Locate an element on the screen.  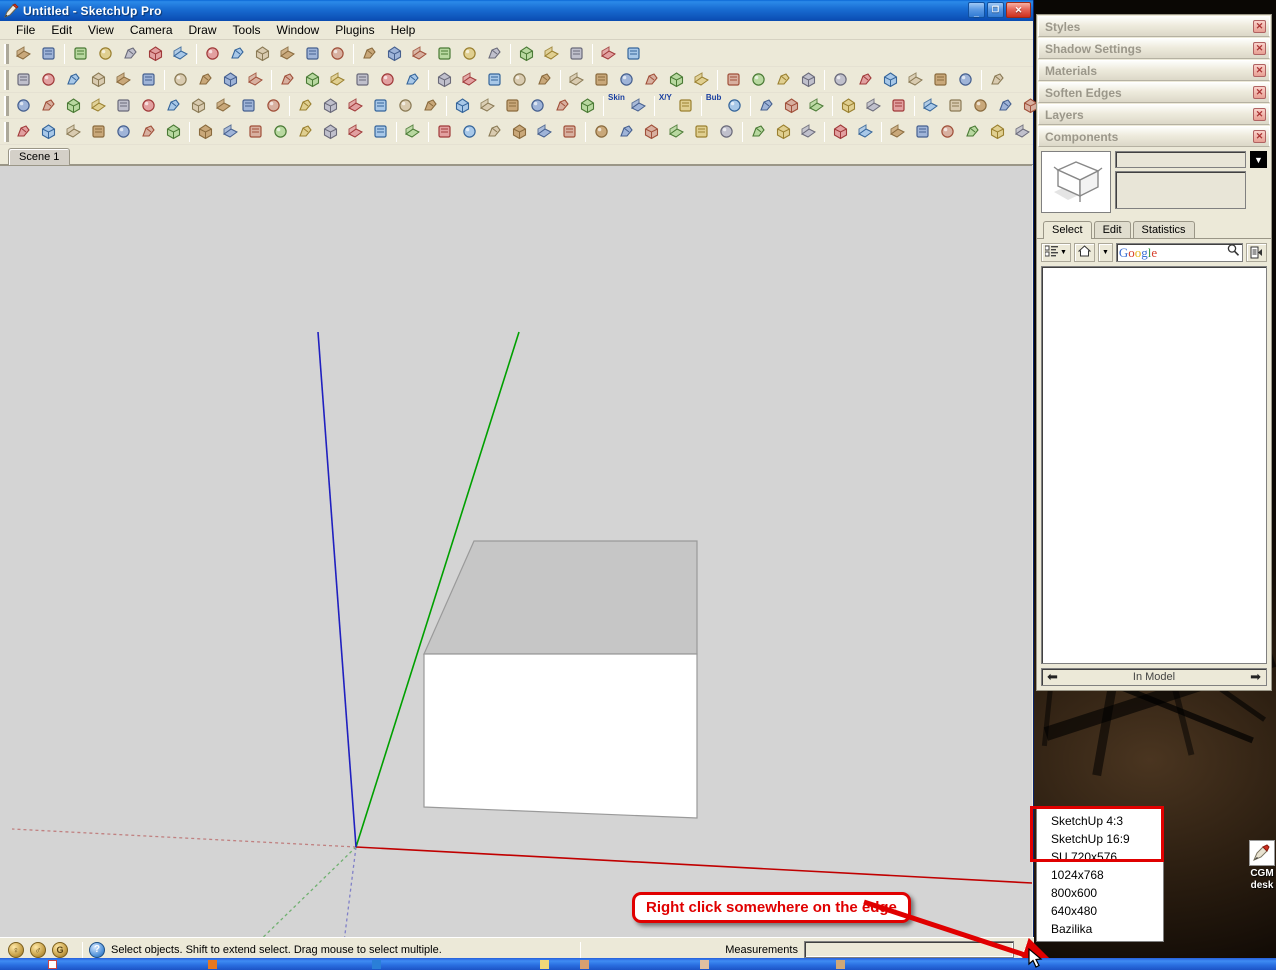
tray-panel-shadow-settings: Shadow Settings ✕ is located at coordinates (1154, 48).